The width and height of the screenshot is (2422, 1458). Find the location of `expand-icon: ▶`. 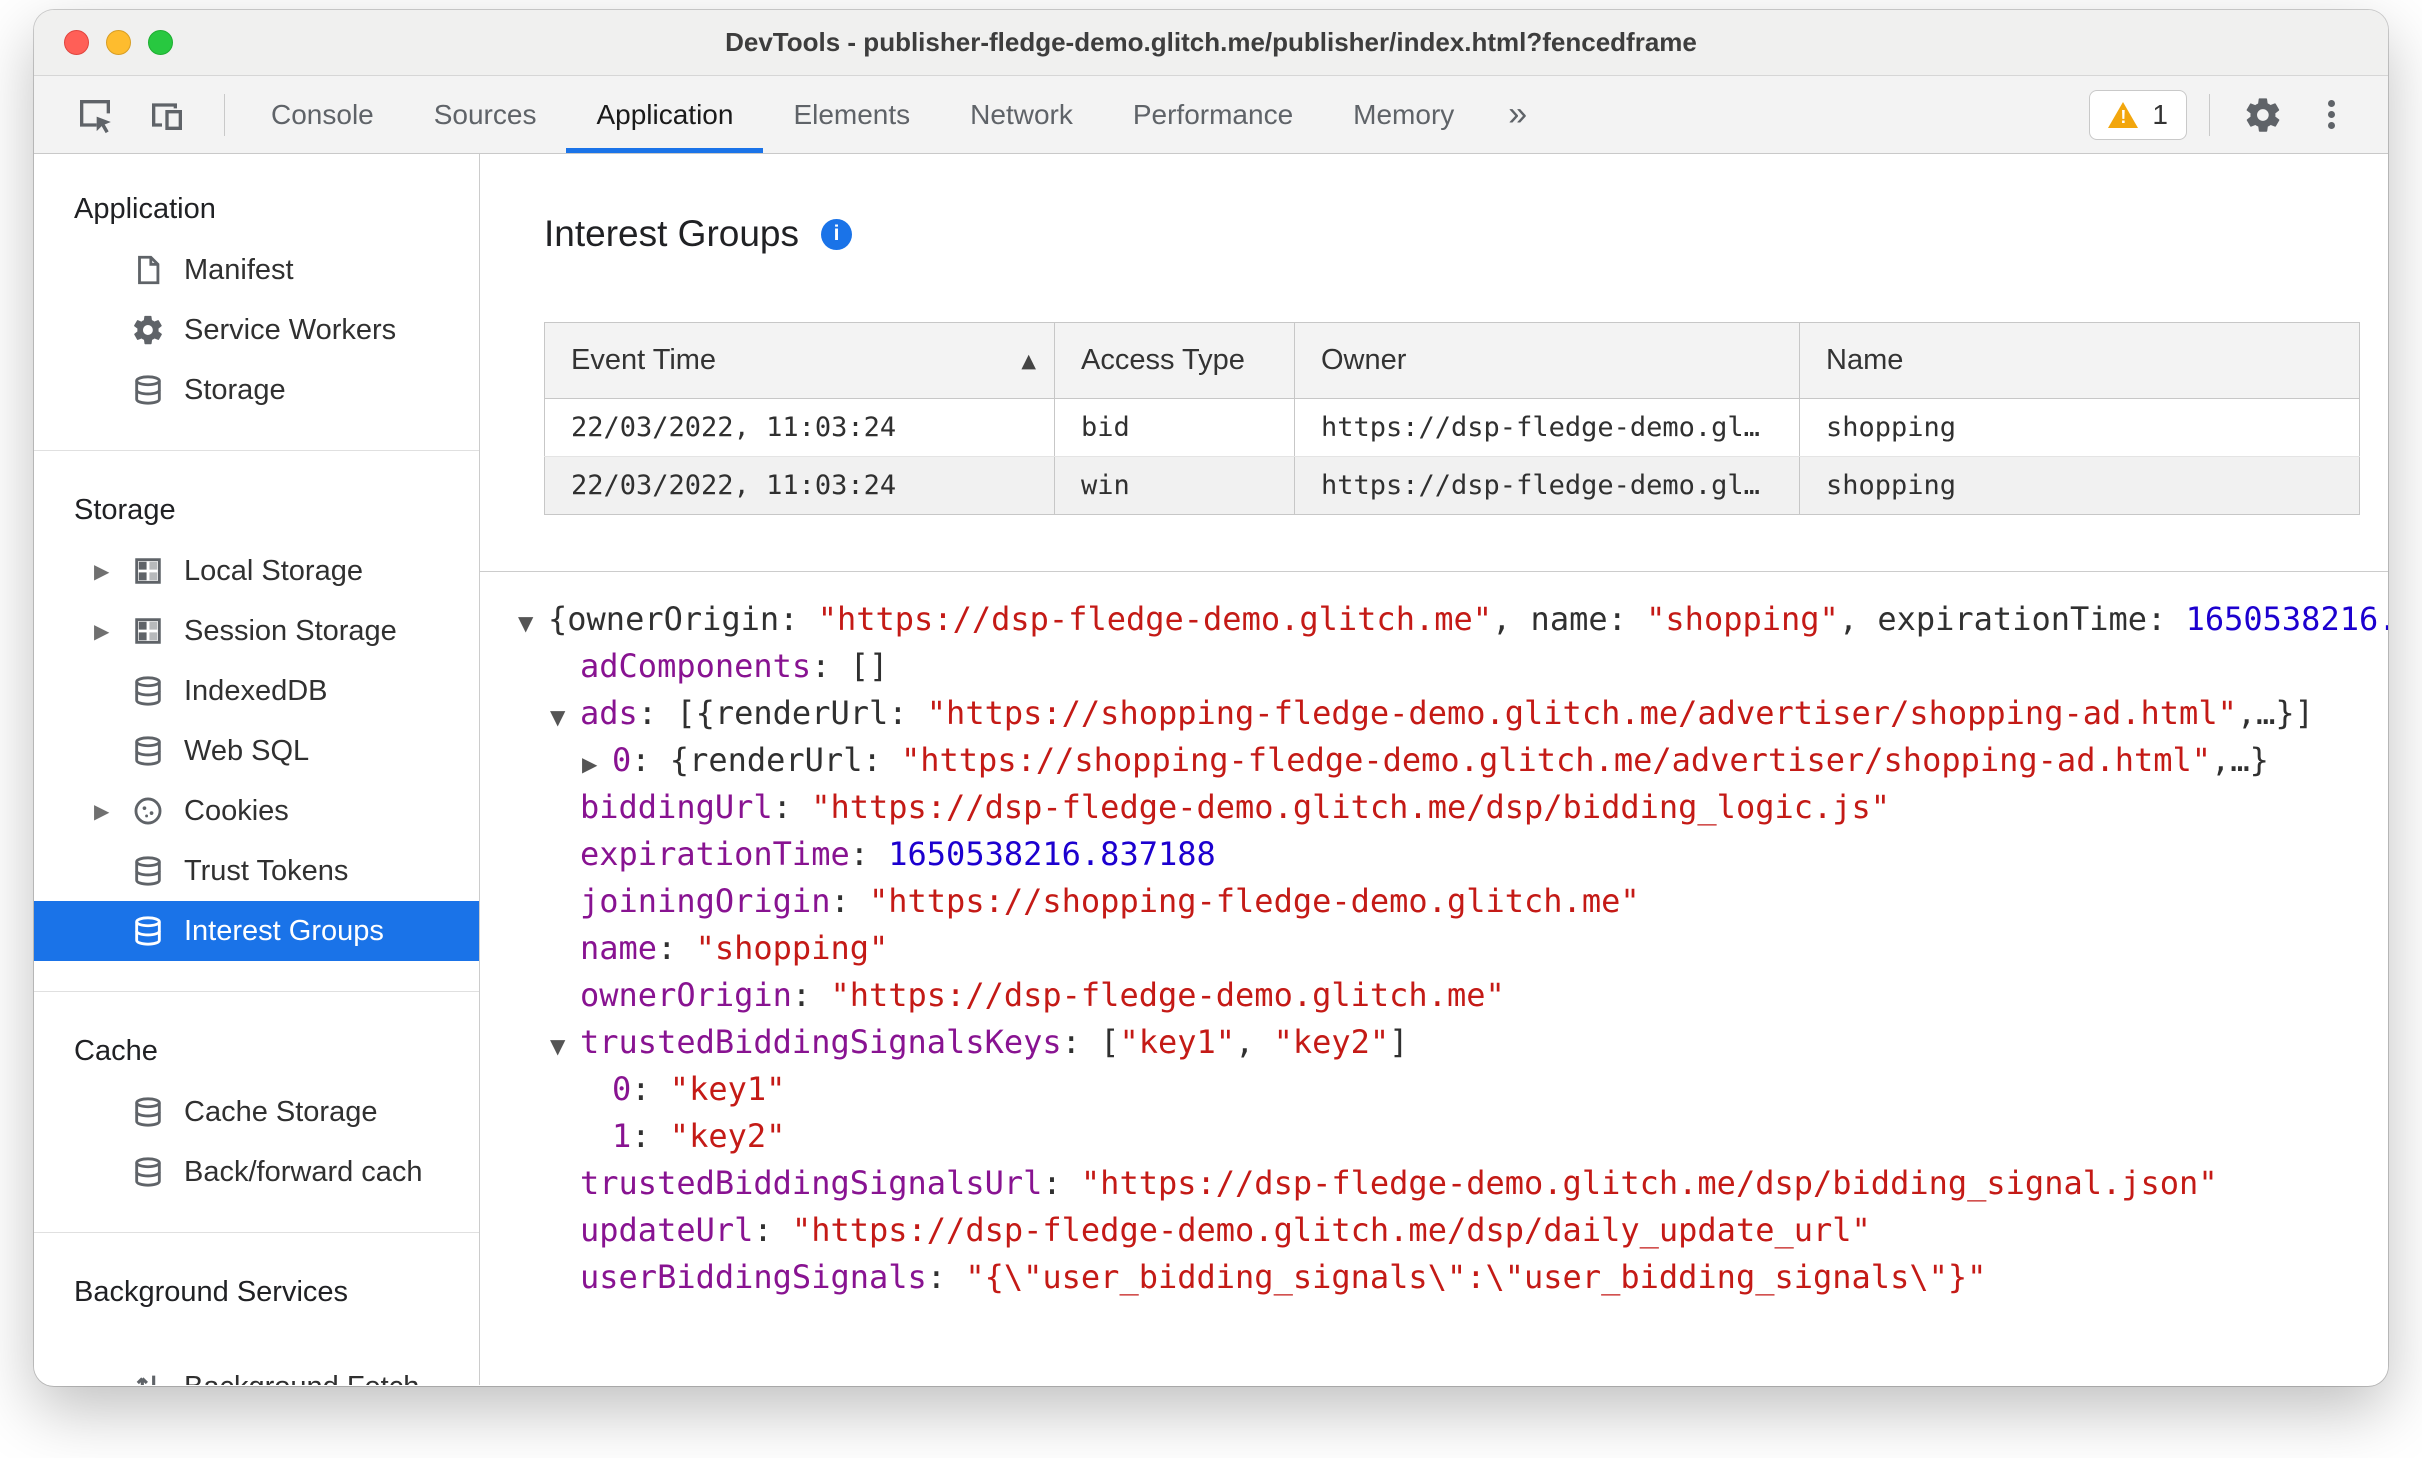

expand-icon: ▶ is located at coordinates (597, 764).